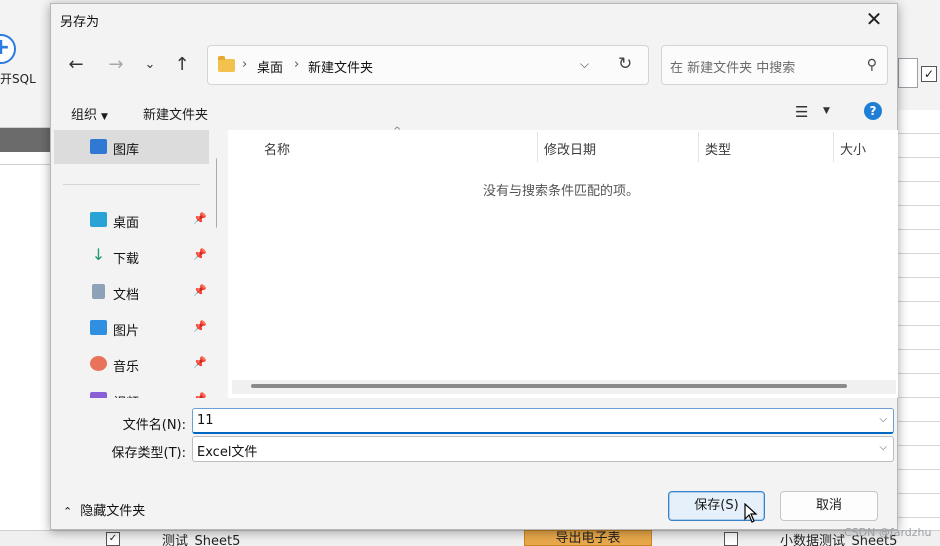  I want to click on sidebar-item-videos: 视频 📌, so click(131, 390).